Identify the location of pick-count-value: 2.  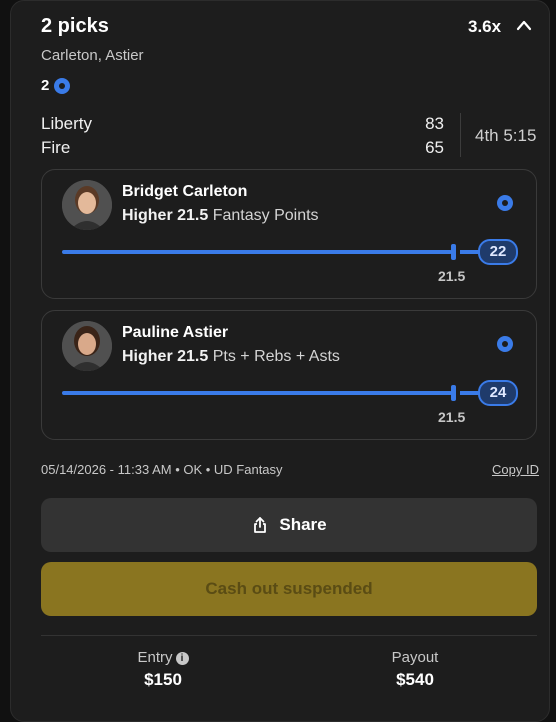
(45, 85).